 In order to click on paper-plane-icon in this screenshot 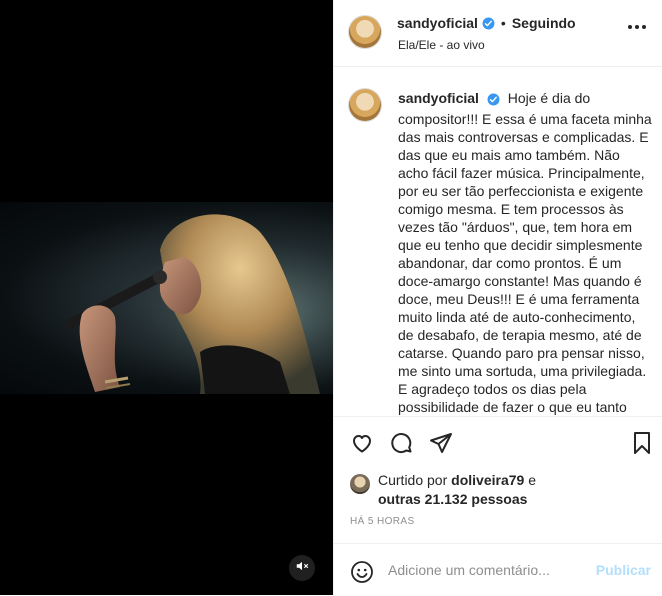, I will do `click(441, 445)`.